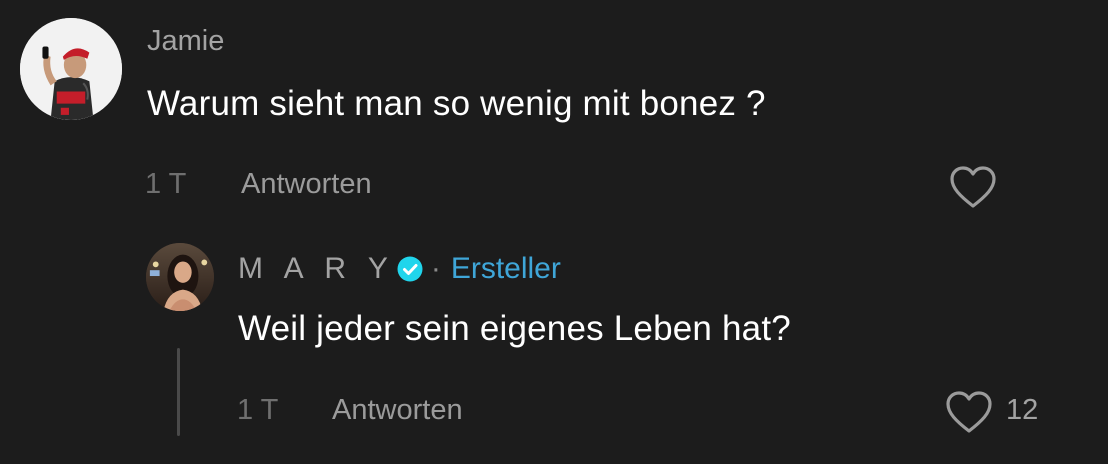 The height and width of the screenshot is (464, 1108). Describe the element at coordinates (514, 328) in the screenshot. I see `reply-text: Weil jeder sein eigenes Leben hat?` at that location.